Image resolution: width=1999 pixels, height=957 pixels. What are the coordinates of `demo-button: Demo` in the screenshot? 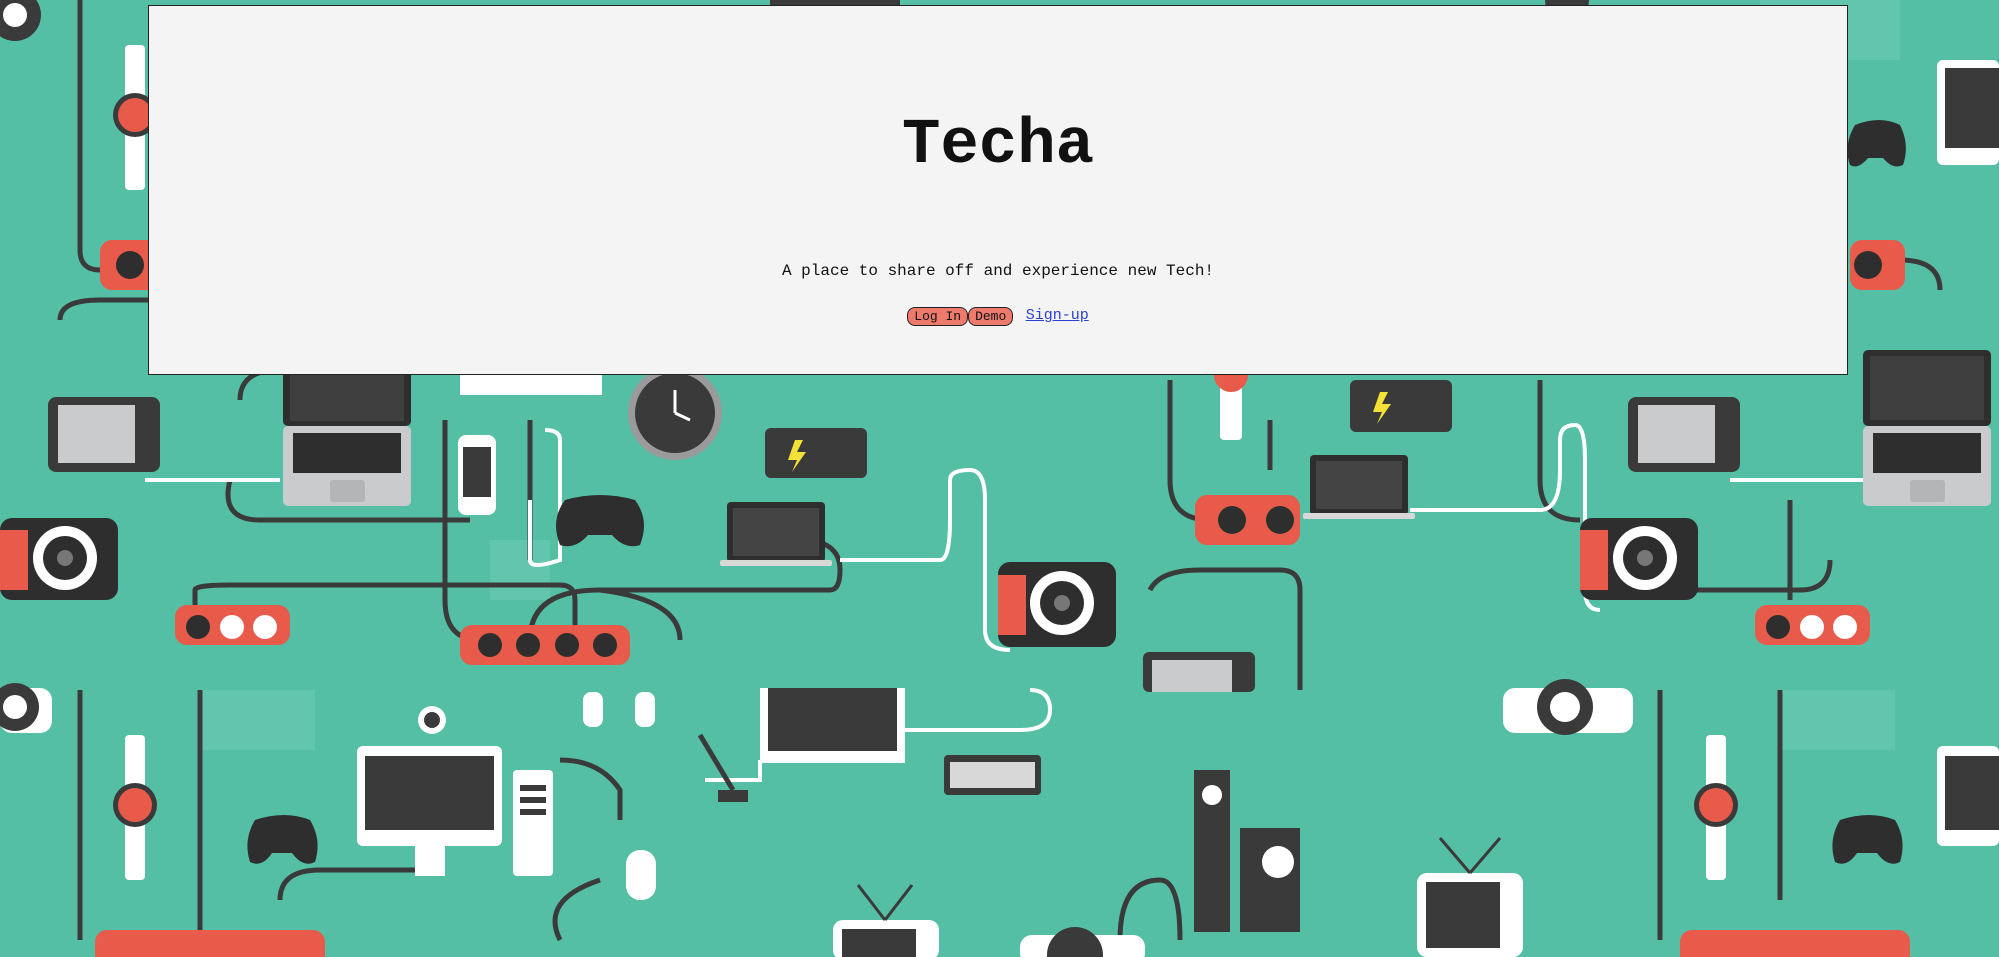 It's located at (991, 316).